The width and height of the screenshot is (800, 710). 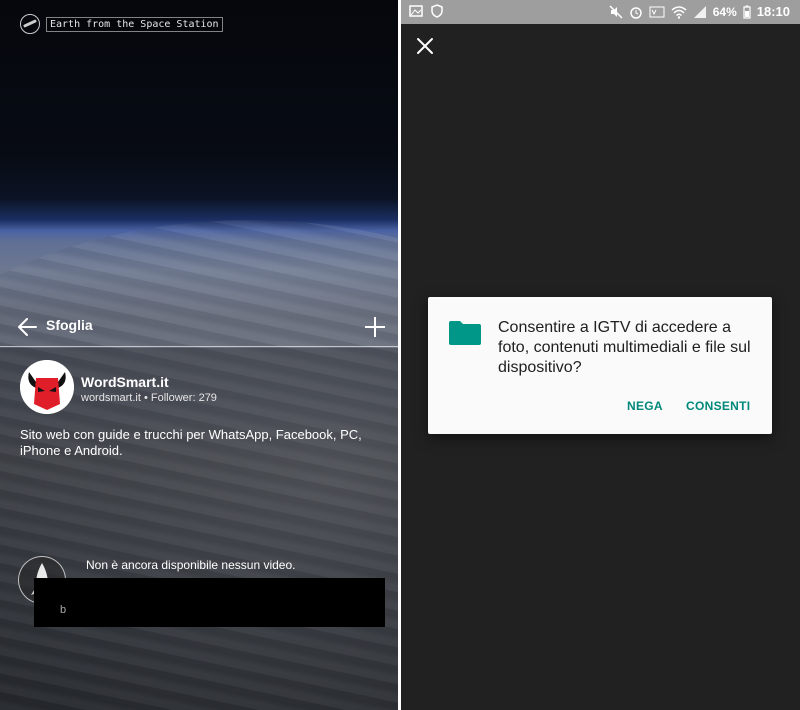 What do you see at coordinates (425, 46) in the screenshot?
I see `close-icon` at bounding box center [425, 46].